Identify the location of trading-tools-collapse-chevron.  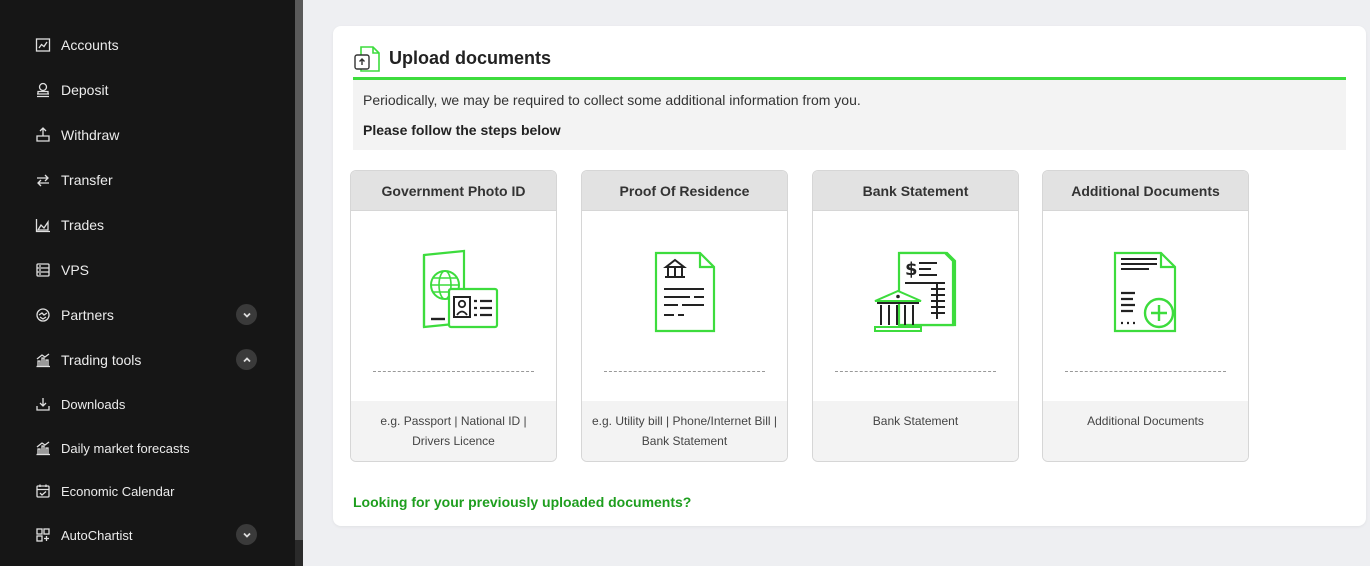
(246, 359).